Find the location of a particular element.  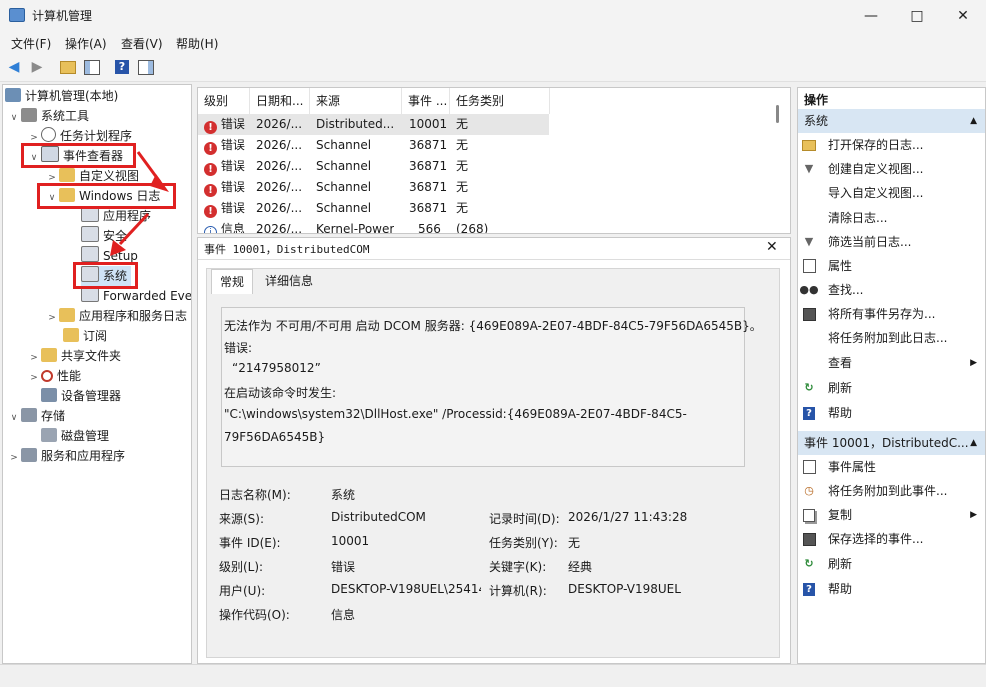

arrow-to-system is located at coordinates (134, 229).